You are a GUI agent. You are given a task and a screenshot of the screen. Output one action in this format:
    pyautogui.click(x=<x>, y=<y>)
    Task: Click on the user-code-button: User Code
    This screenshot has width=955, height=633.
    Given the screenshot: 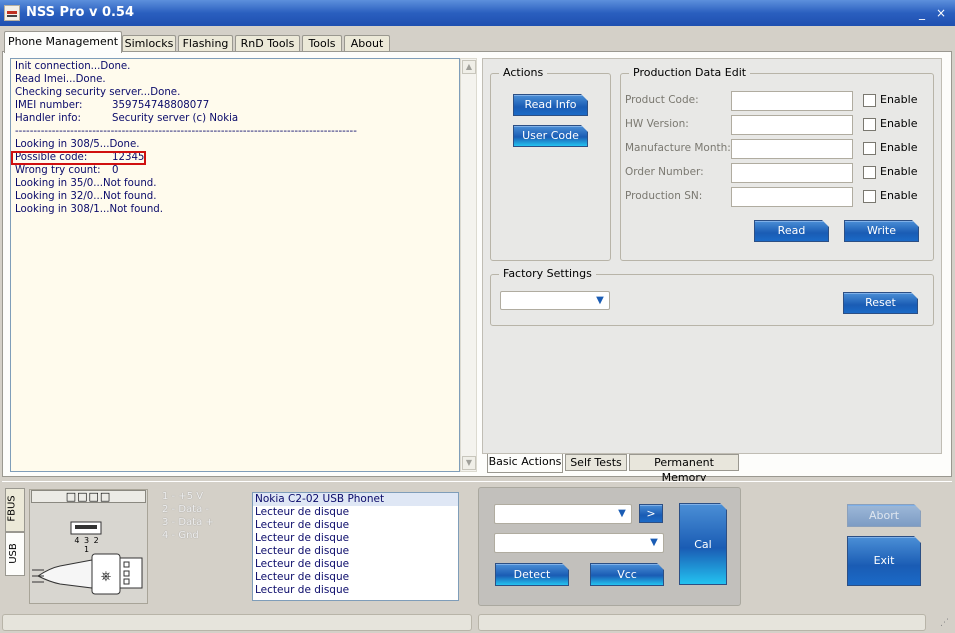 What is the action you would take?
    pyautogui.click(x=550, y=136)
    